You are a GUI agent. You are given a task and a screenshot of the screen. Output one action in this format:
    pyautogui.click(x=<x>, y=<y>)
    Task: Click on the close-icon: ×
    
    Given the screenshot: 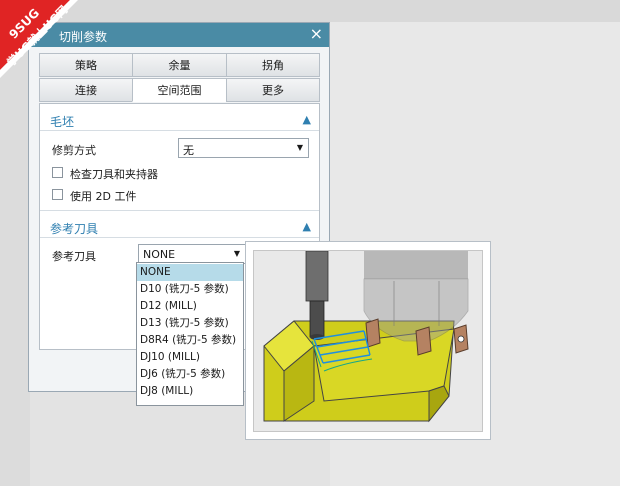 What is the action you would take?
    pyautogui.click(x=316, y=34)
    